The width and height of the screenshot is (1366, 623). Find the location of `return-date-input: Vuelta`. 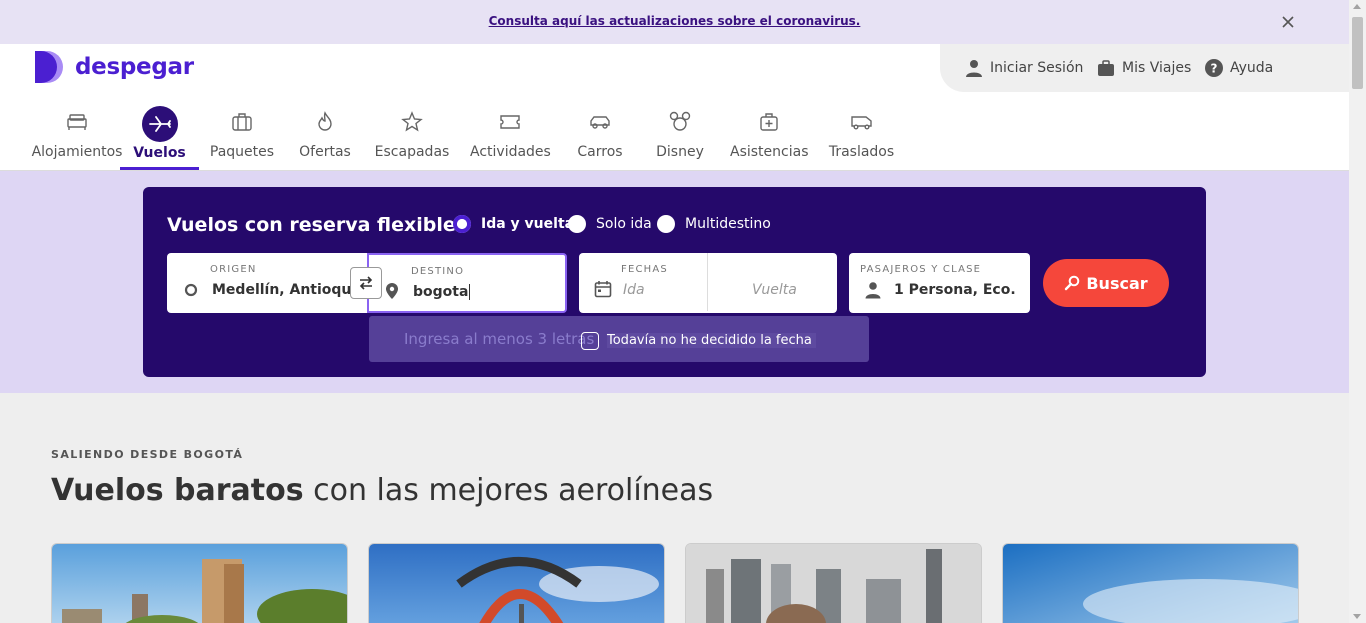

return-date-input: Vuelta is located at coordinates (774, 290).